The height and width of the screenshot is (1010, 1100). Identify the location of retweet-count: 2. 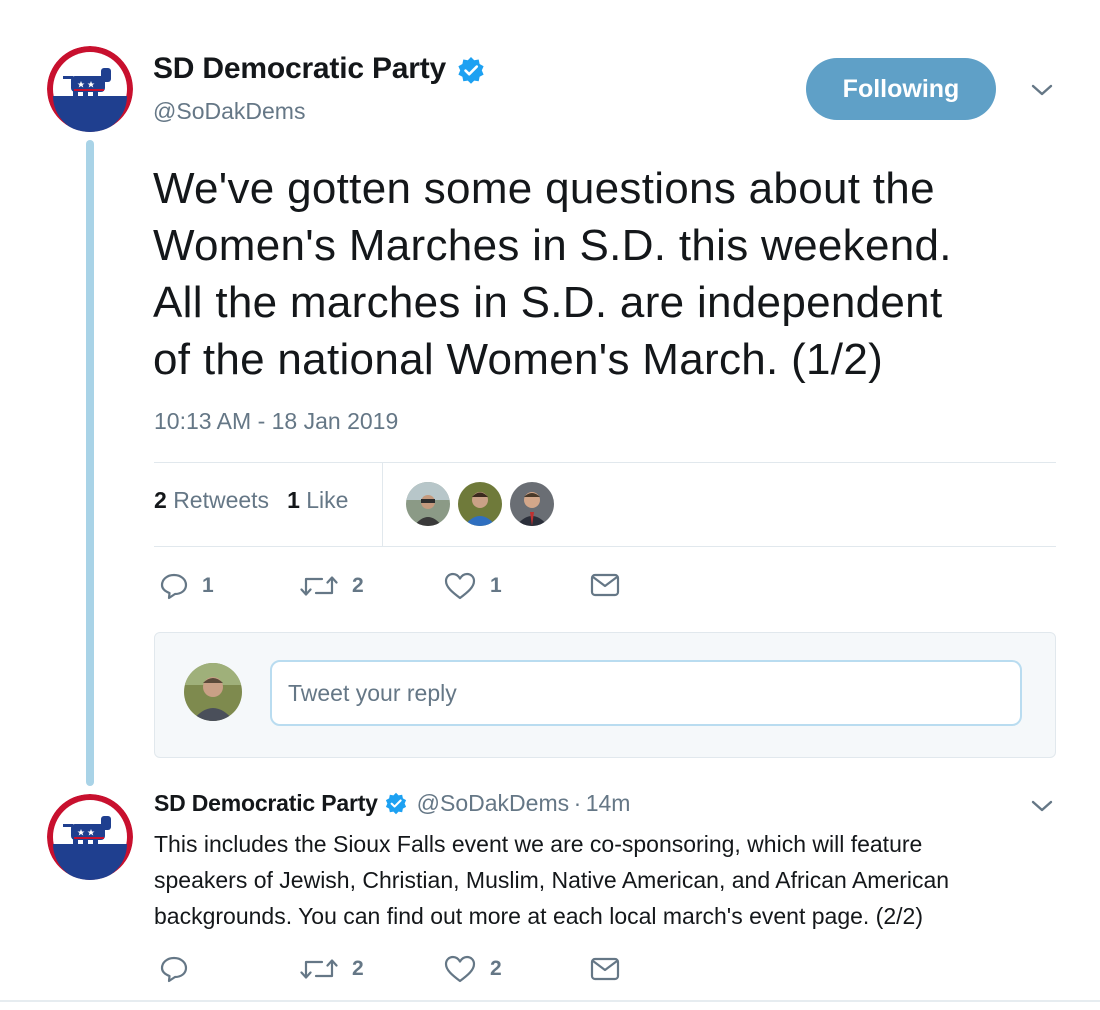
(358, 585).